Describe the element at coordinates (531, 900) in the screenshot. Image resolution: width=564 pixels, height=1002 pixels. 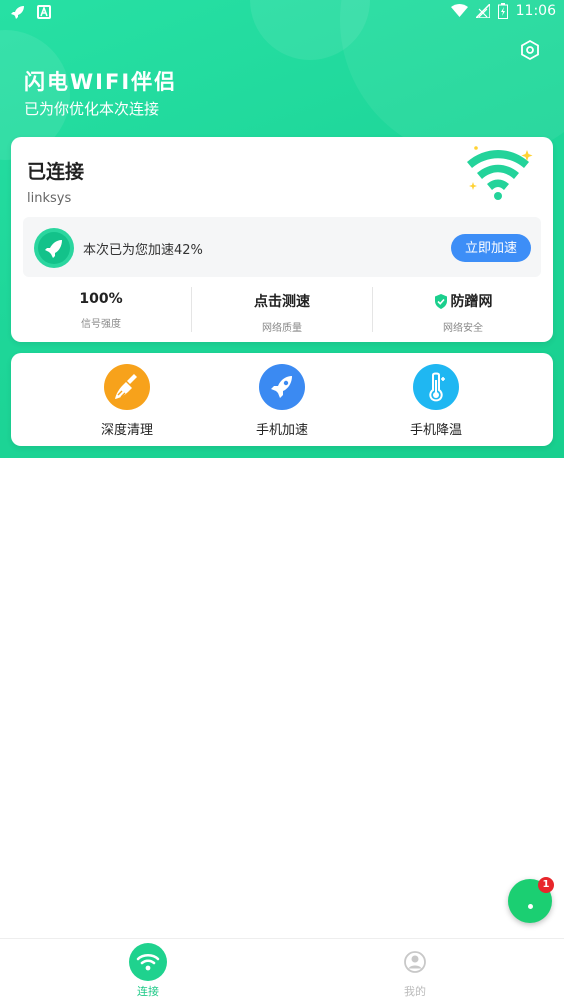
I see `floating-action-button: 1` at that location.